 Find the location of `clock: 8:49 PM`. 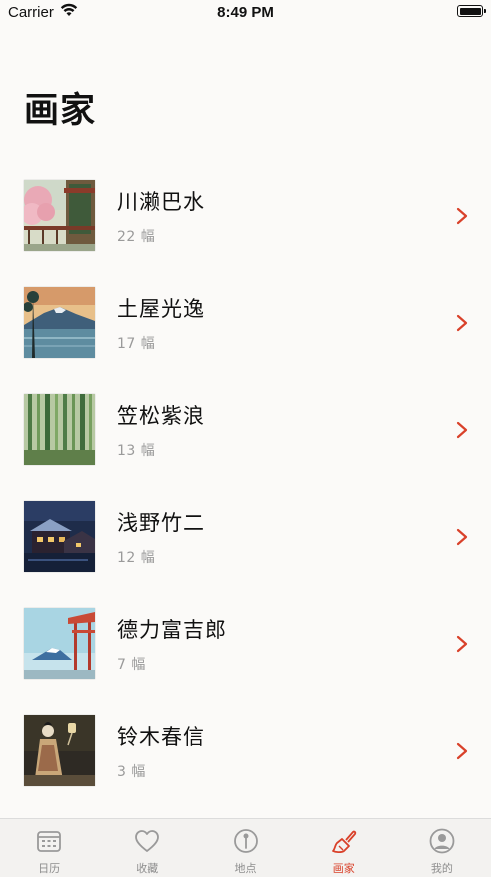

clock: 8:49 PM is located at coordinates (245, 12).